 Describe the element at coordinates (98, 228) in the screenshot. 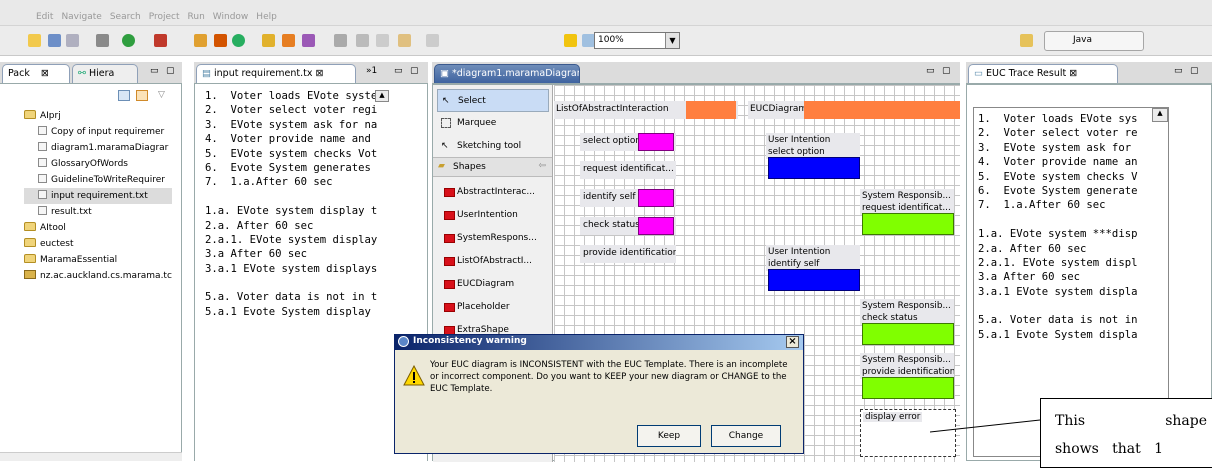

I see `tree-item: AItool` at that location.